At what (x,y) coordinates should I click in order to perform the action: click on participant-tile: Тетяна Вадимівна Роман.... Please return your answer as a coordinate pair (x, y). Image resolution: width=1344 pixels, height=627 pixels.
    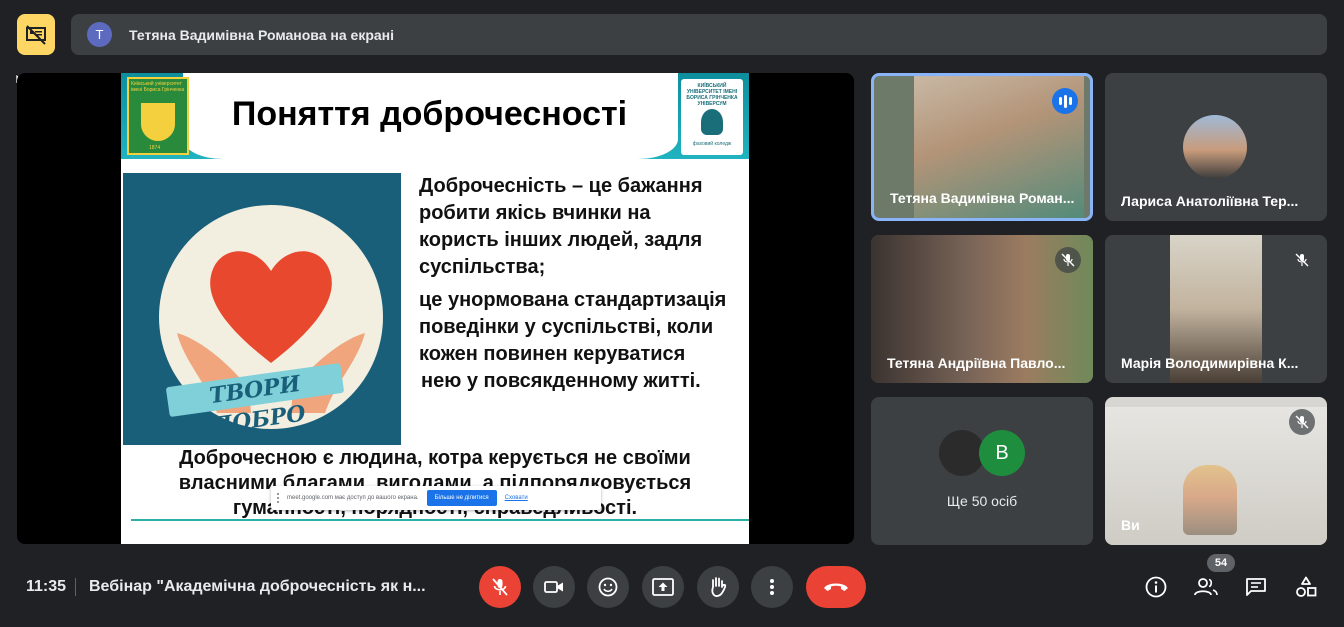
    Looking at the image, I should click on (982, 147).